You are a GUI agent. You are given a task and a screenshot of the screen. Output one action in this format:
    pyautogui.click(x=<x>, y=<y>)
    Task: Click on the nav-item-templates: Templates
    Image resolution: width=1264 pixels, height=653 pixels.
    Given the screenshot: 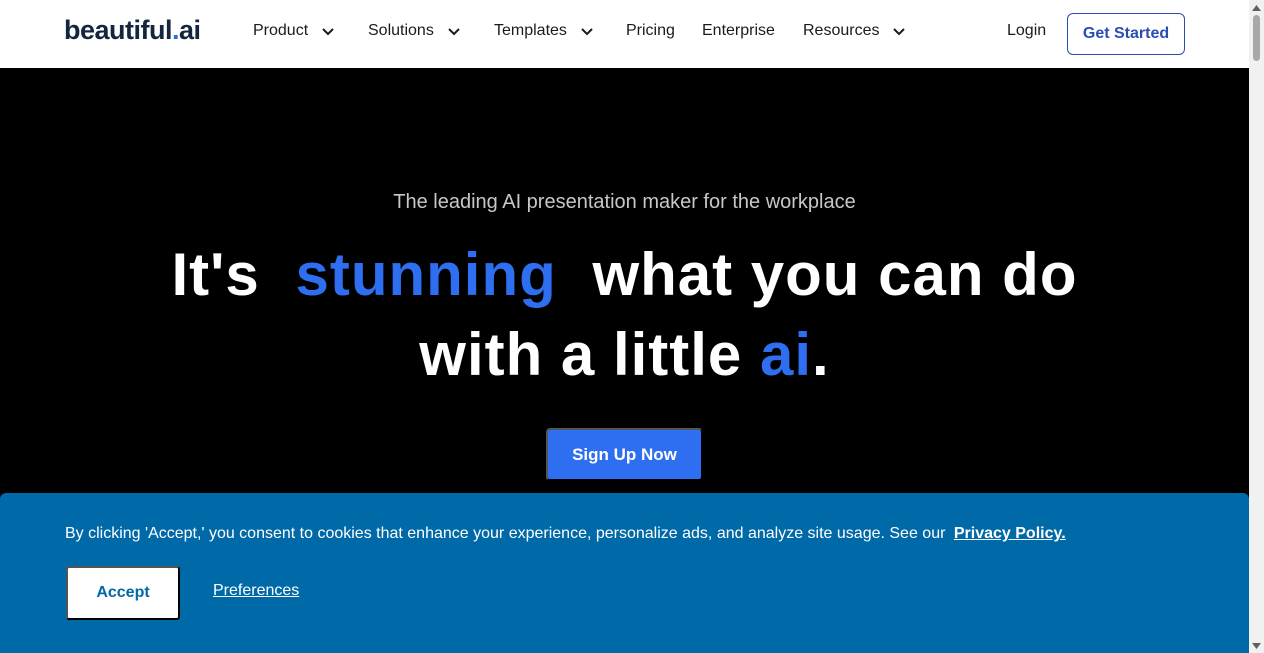 What is the action you would take?
    pyautogui.click(x=544, y=31)
    